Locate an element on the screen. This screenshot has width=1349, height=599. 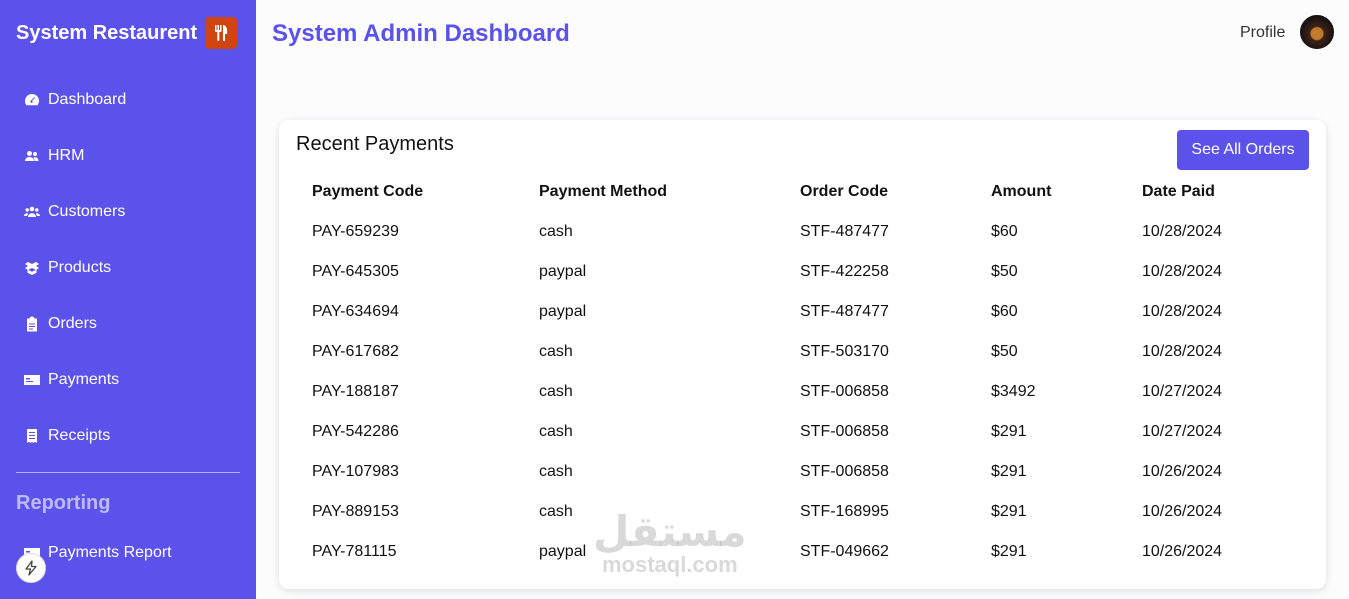
brand: System Restaurent is located at coordinates (127, 33).